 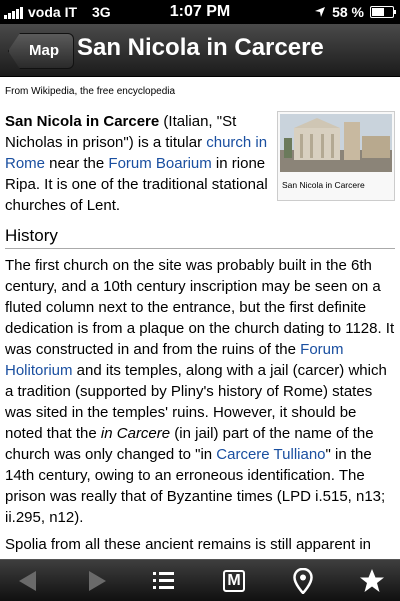 I want to click on church-photo, so click(x=336, y=143).